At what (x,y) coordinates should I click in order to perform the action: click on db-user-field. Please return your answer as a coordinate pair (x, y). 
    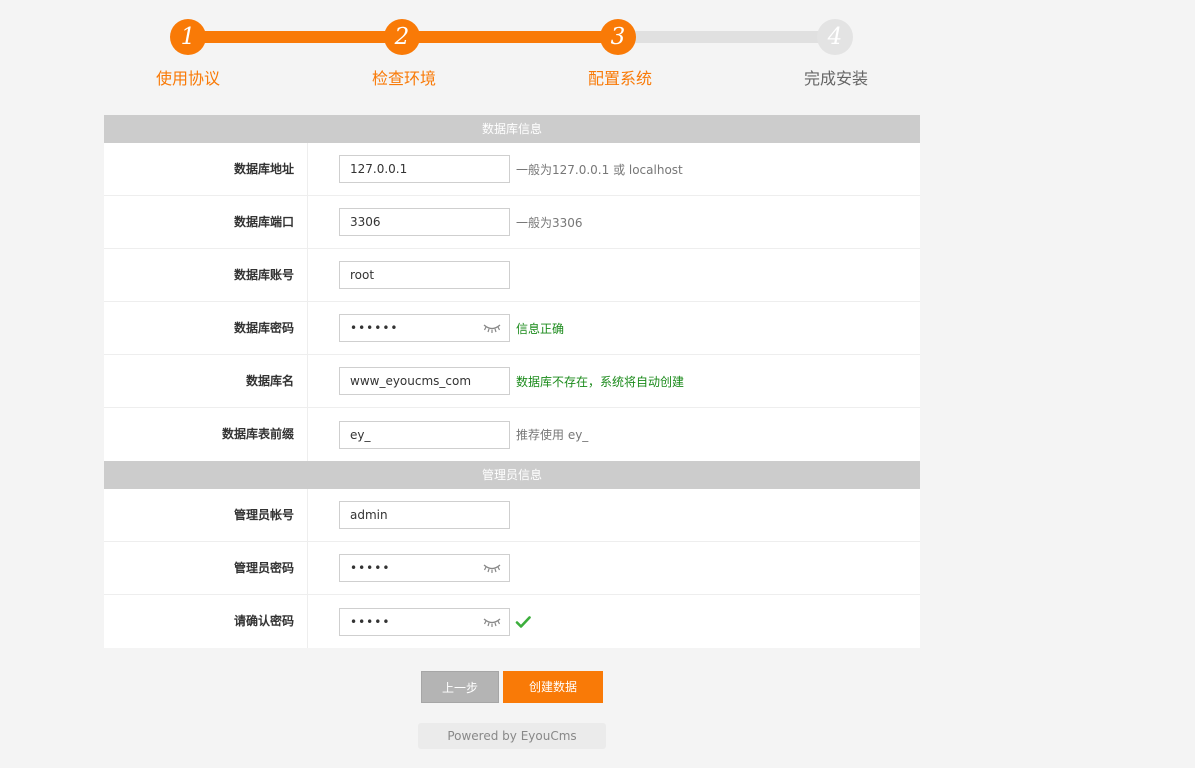
    Looking at the image, I should click on (424, 275).